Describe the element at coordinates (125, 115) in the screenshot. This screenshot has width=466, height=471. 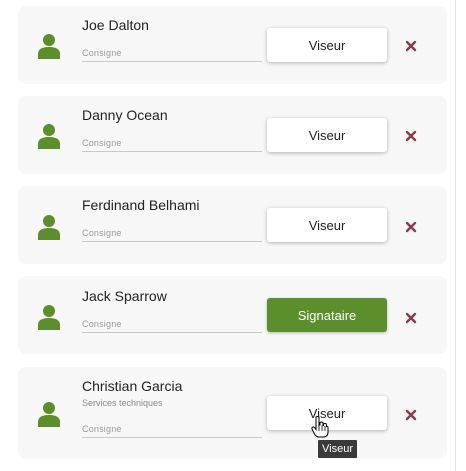
I see `signer-name: Danny Ocean` at that location.